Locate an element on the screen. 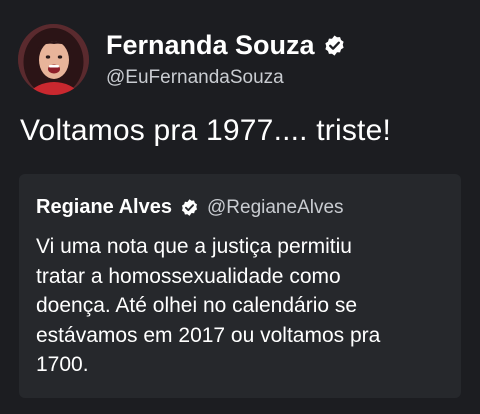 The width and height of the screenshot is (480, 414). author-handle: @EuFernandaSouza is located at coordinates (226, 78).